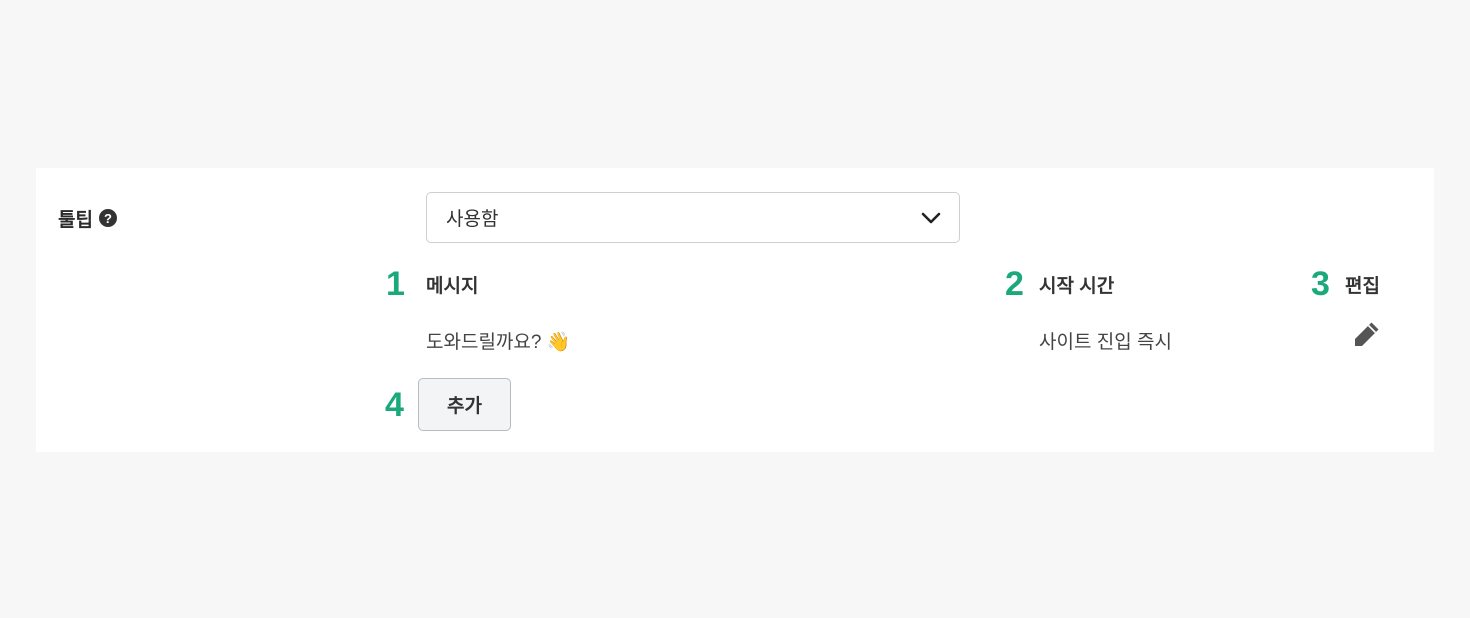  What do you see at coordinates (452, 286) in the screenshot?
I see `column-header-message: 메시지` at bounding box center [452, 286].